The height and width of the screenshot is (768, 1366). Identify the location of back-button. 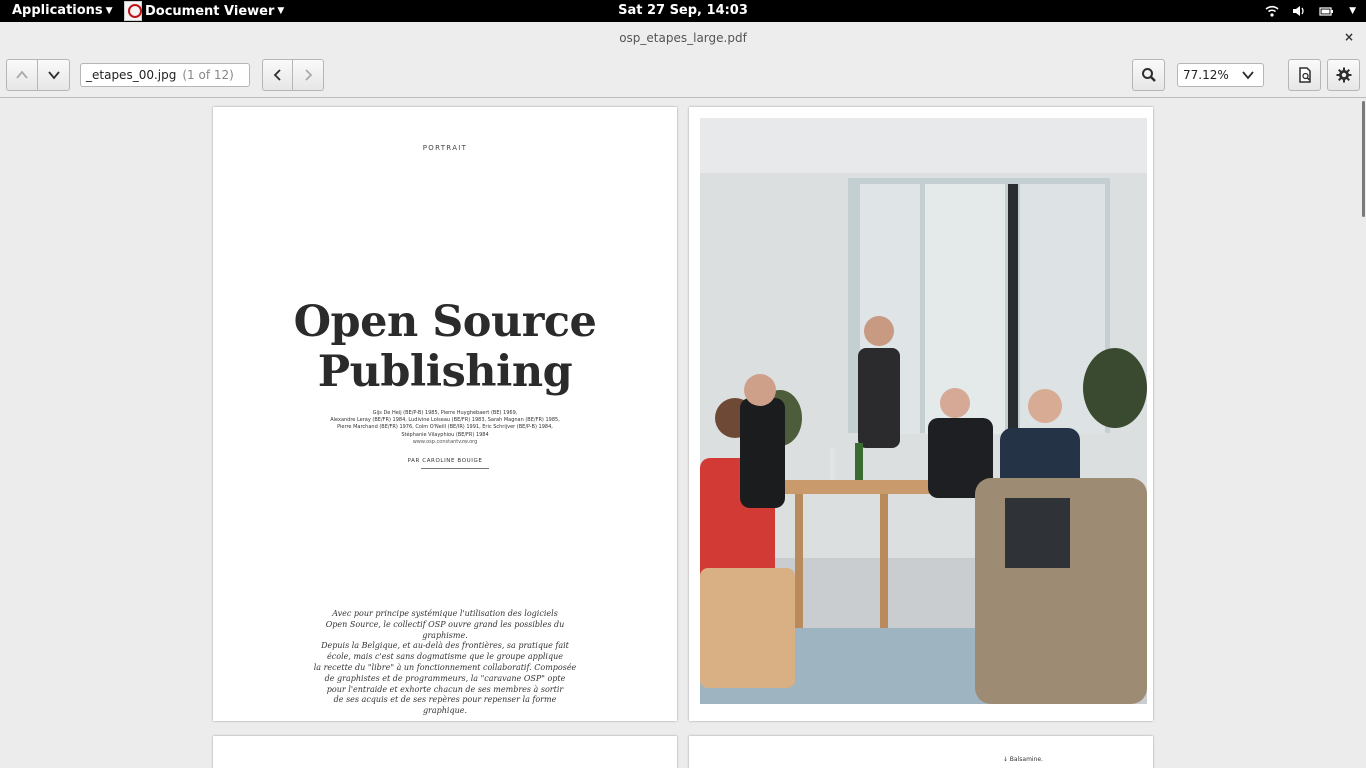
(277, 75).